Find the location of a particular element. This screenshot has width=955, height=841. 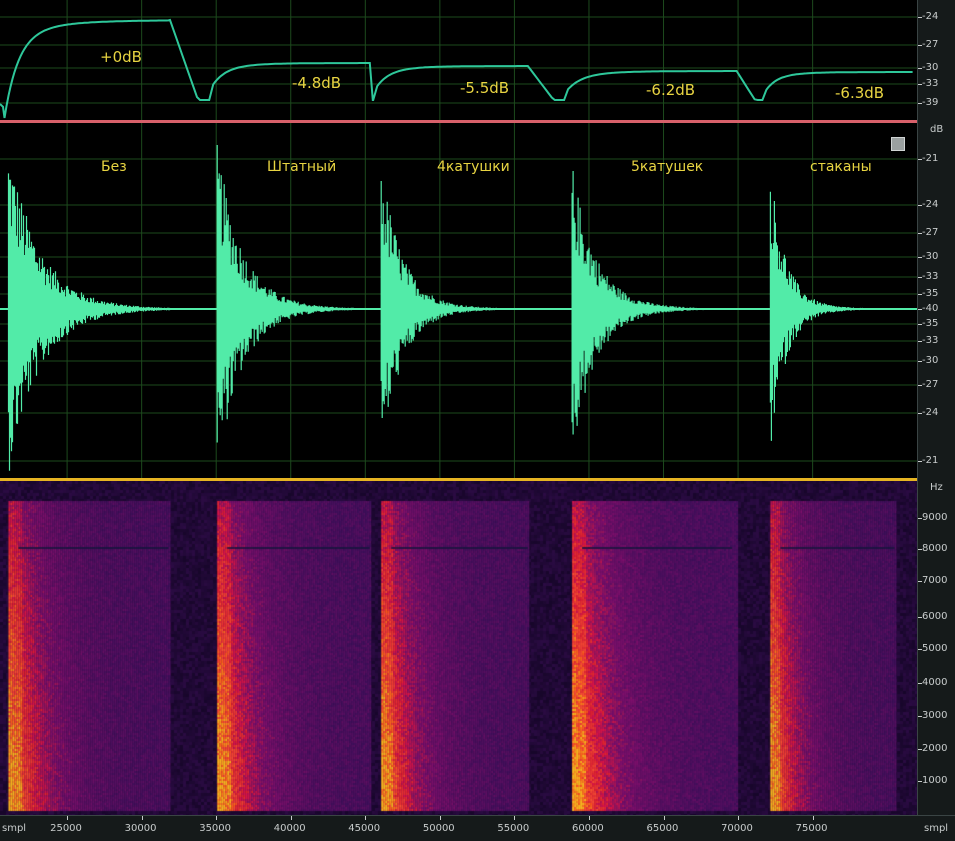

time-tick-label: 45000 is located at coordinates (364, 828).